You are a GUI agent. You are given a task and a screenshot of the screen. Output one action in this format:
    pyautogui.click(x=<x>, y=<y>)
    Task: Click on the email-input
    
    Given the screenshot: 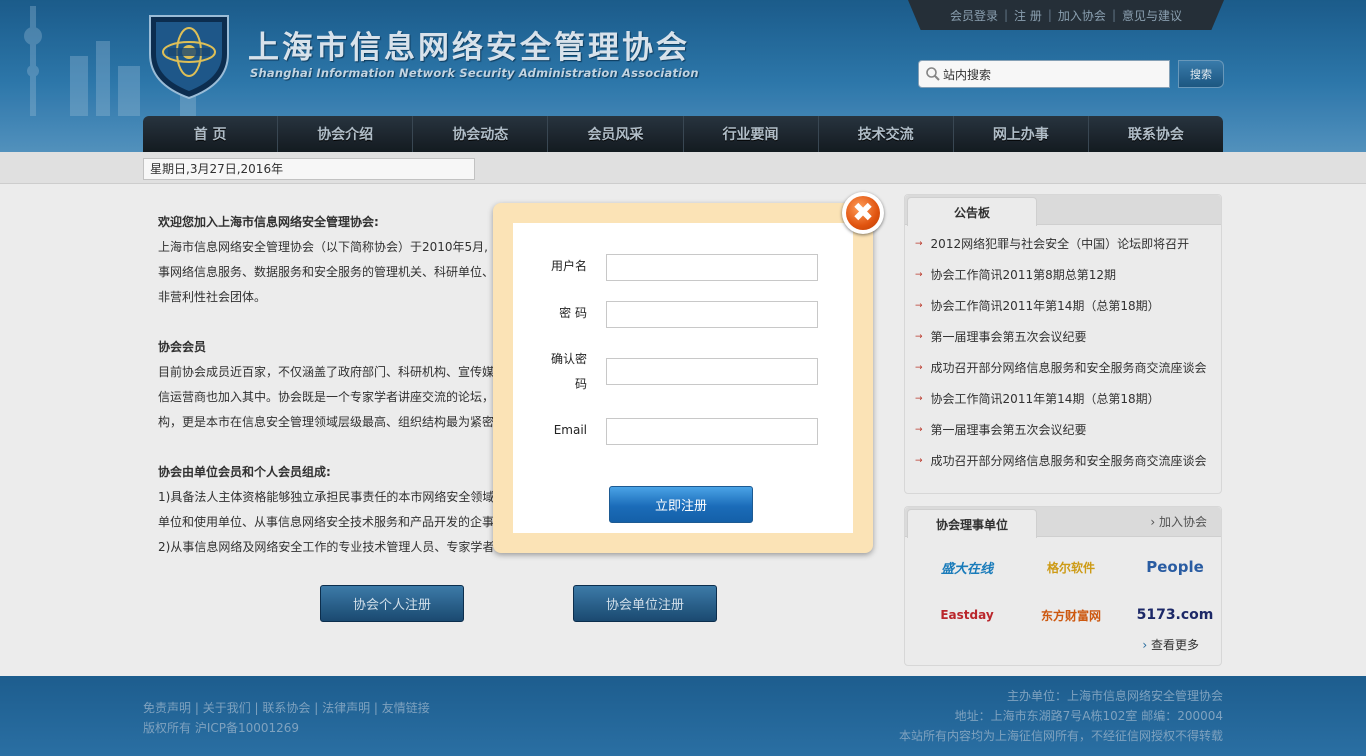 What is the action you would take?
    pyautogui.click(x=712, y=431)
    